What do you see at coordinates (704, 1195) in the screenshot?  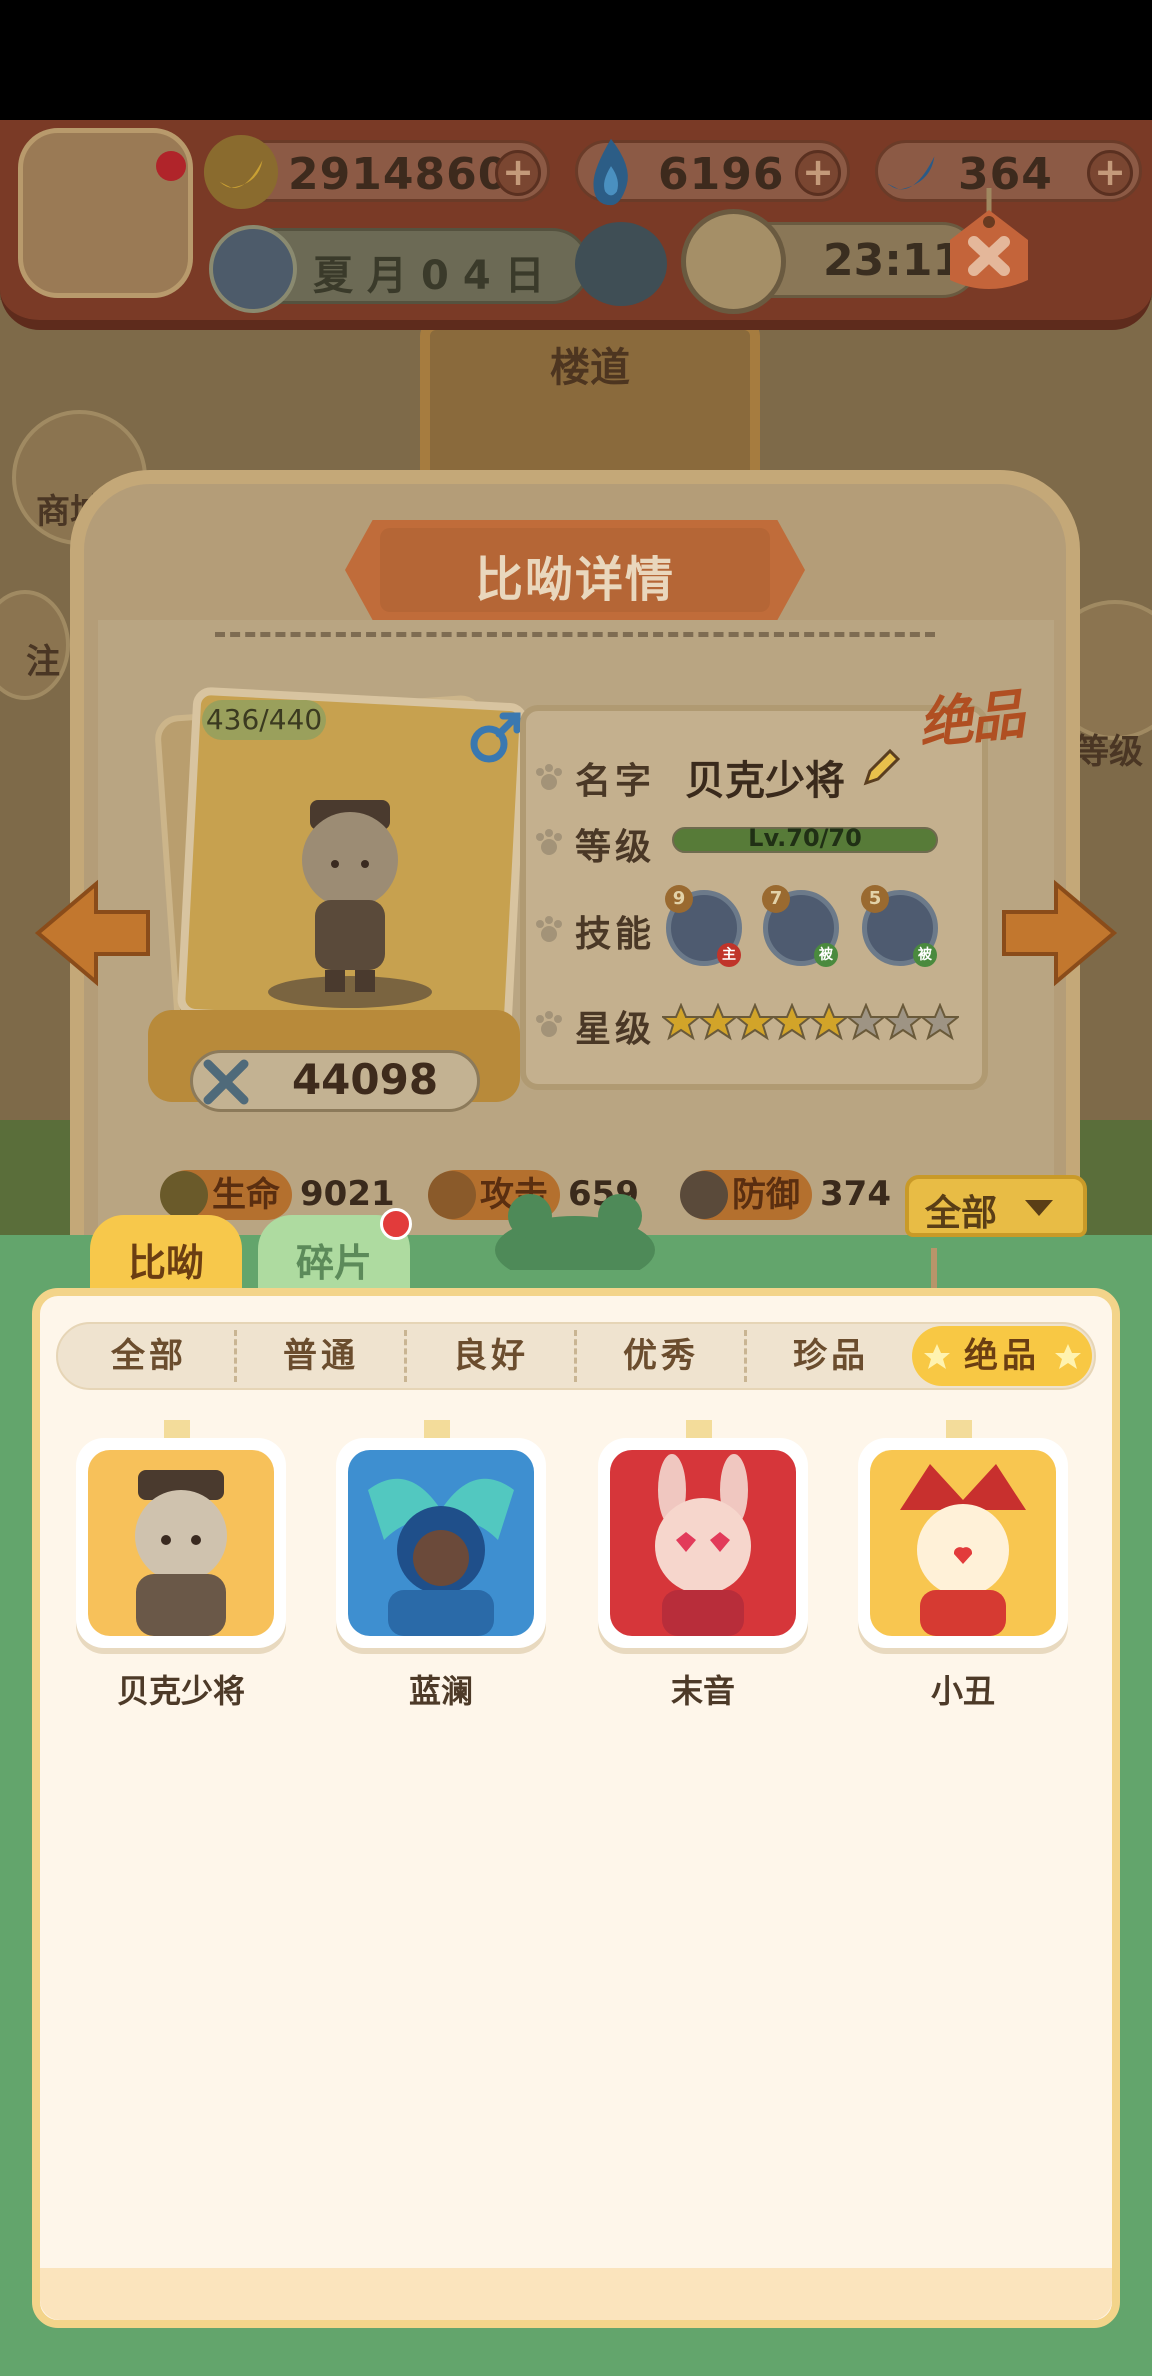 I see `cow-icon` at bounding box center [704, 1195].